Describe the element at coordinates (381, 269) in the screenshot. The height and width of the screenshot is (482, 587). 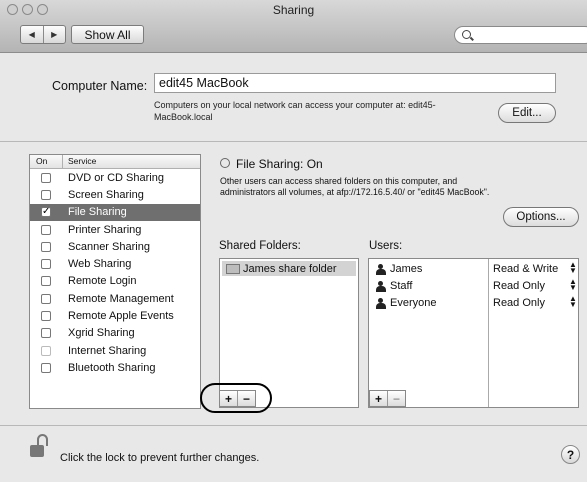
I see `user-icon` at that location.